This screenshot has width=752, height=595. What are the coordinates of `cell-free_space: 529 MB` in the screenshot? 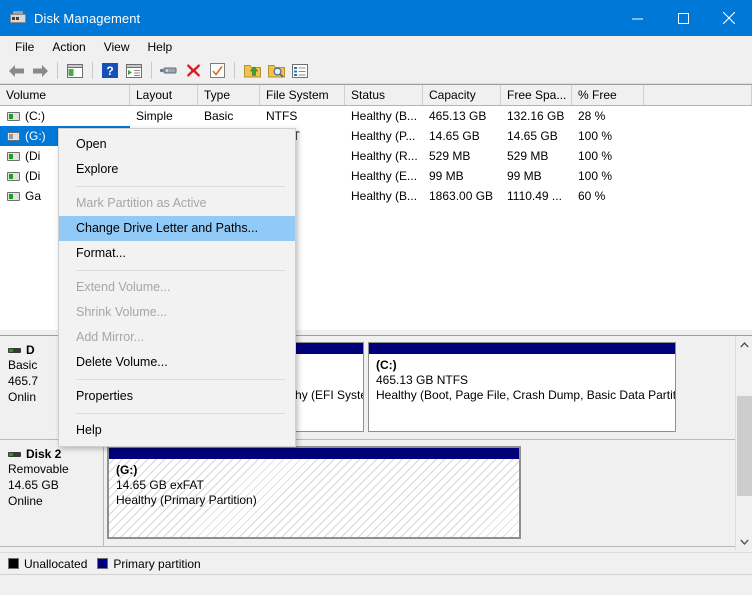 It's located at (528, 156).